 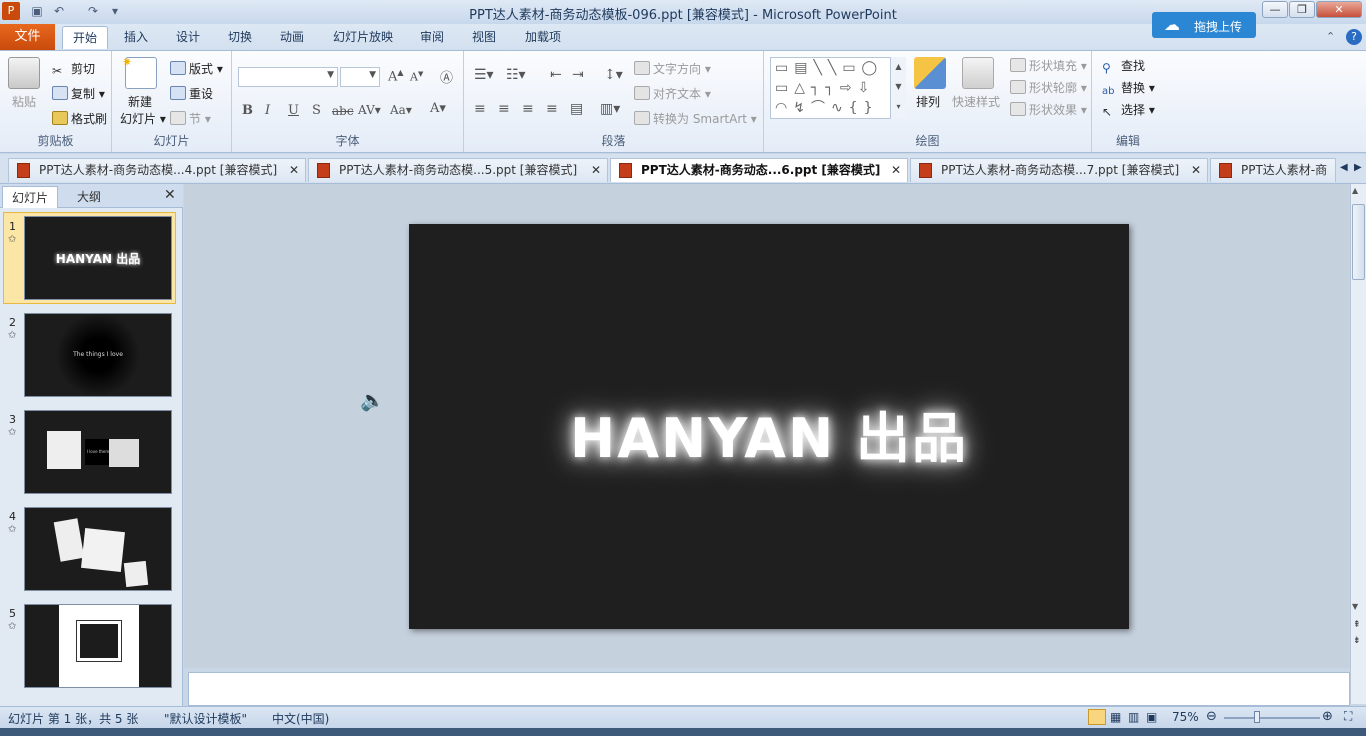 I want to click on tab-outline-pane: 大纲, so click(x=89, y=197).